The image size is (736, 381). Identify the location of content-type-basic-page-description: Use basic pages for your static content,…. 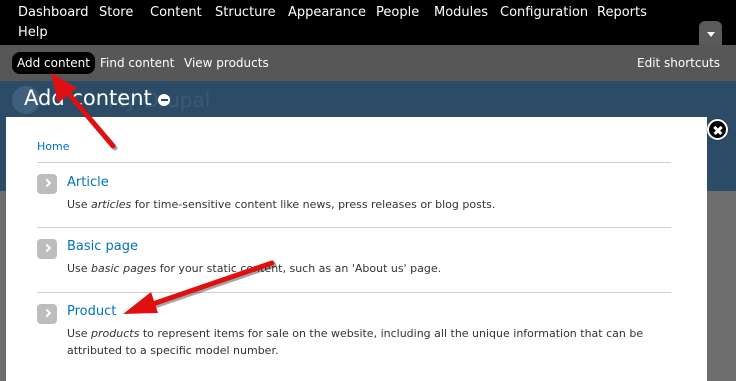
(254, 268).